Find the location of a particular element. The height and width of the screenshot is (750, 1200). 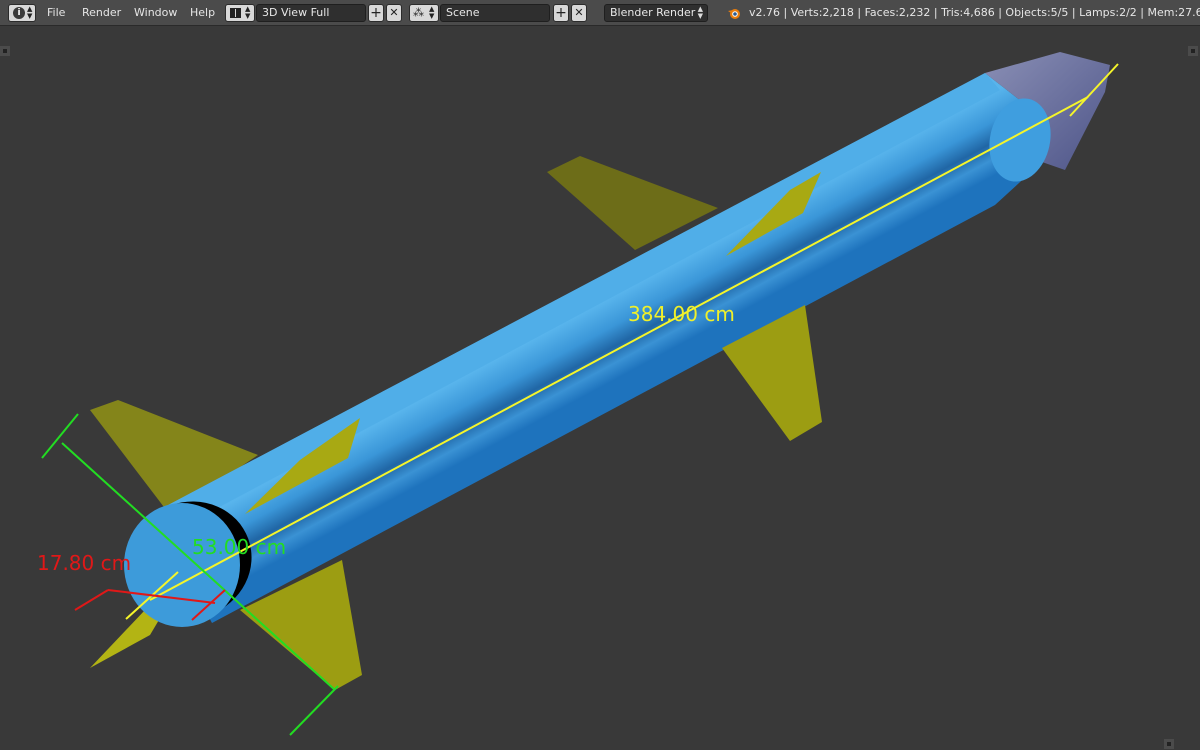

layout-grid-icon is located at coordinates (235, 13).